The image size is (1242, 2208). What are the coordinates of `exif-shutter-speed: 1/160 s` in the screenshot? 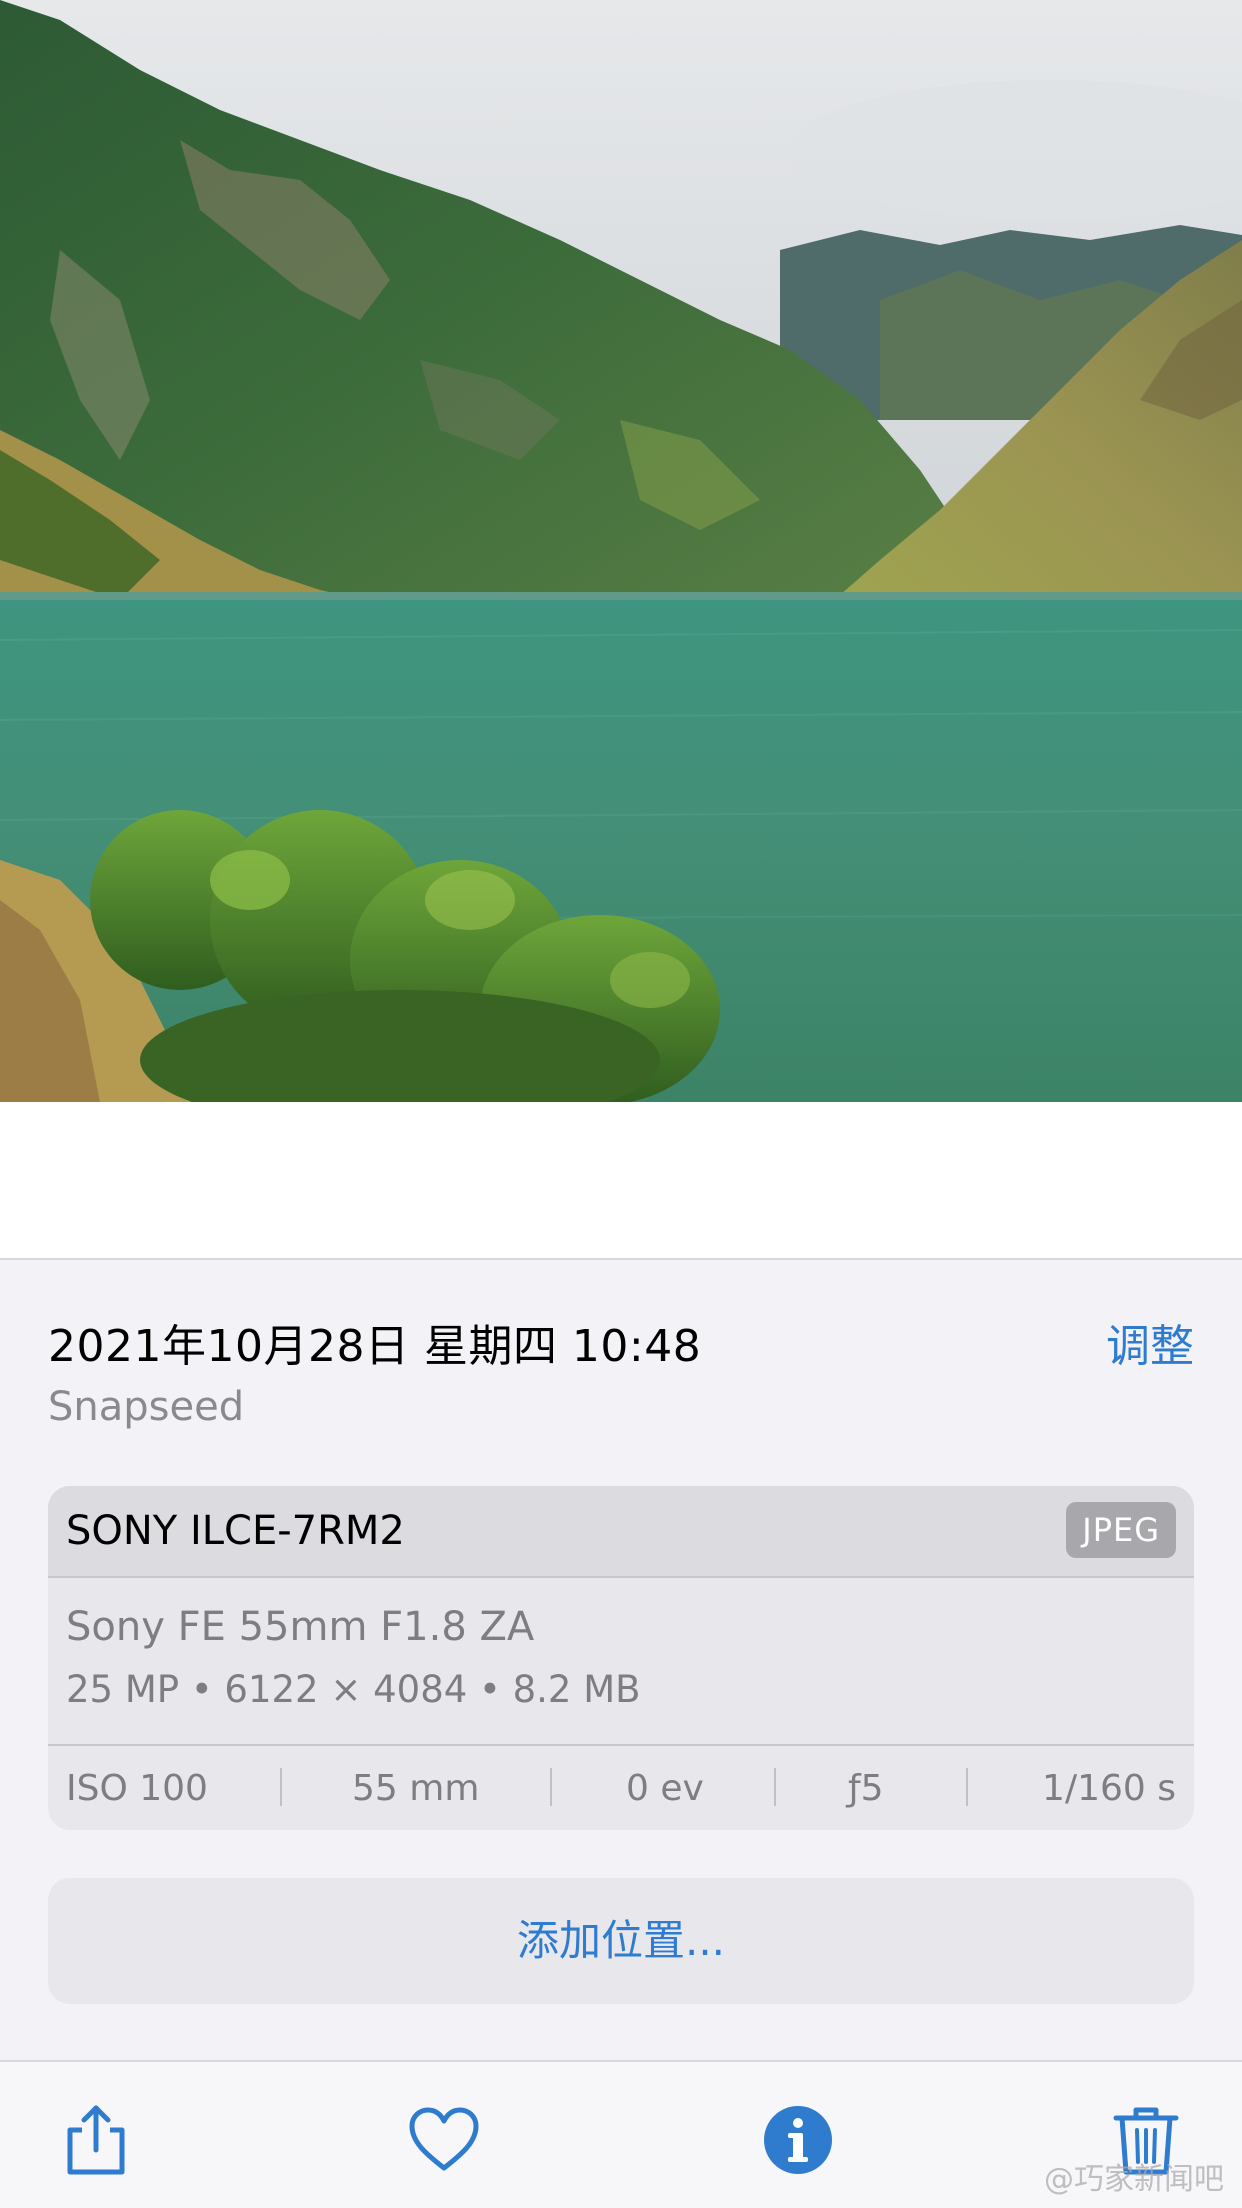 It's located at (1109, 1788).